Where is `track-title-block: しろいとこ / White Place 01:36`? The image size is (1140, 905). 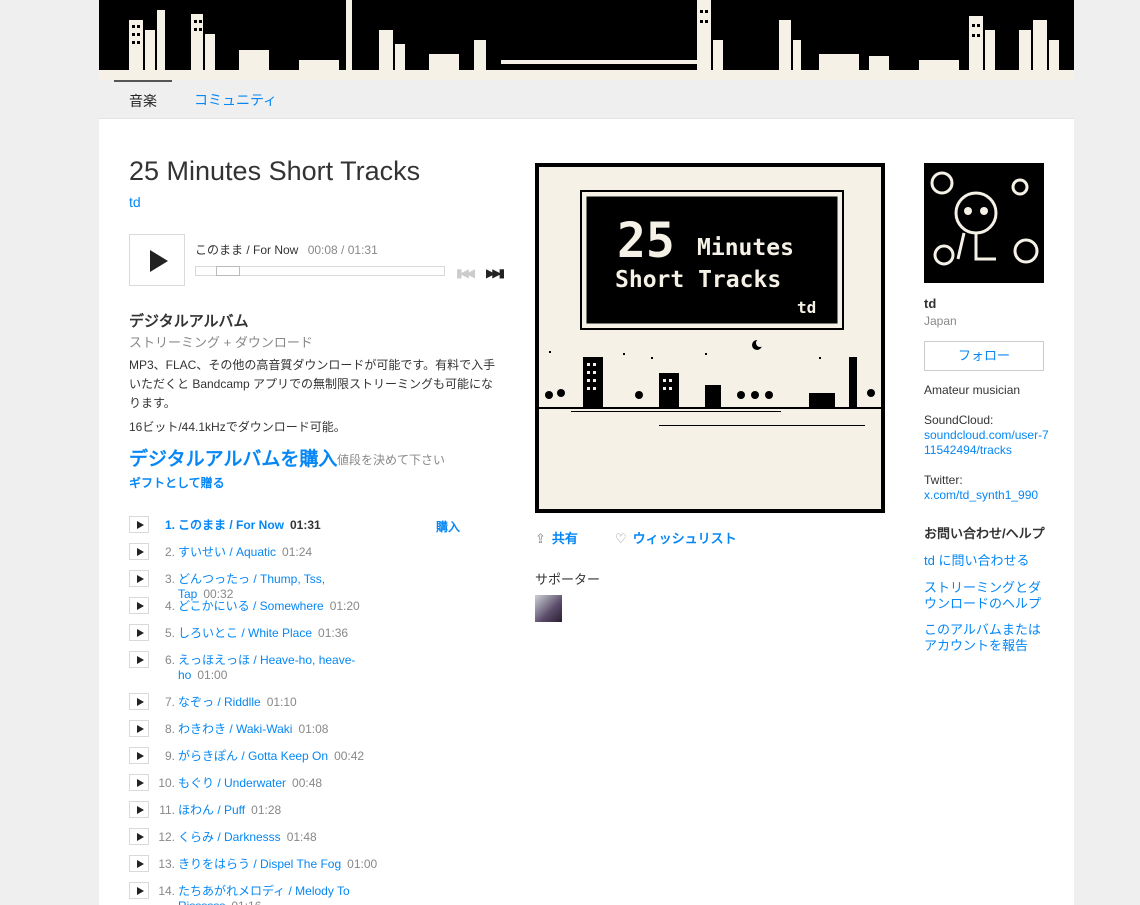 track-title-block: しろいとこ / White Place 01:36 is located at coordinates (278, 633).